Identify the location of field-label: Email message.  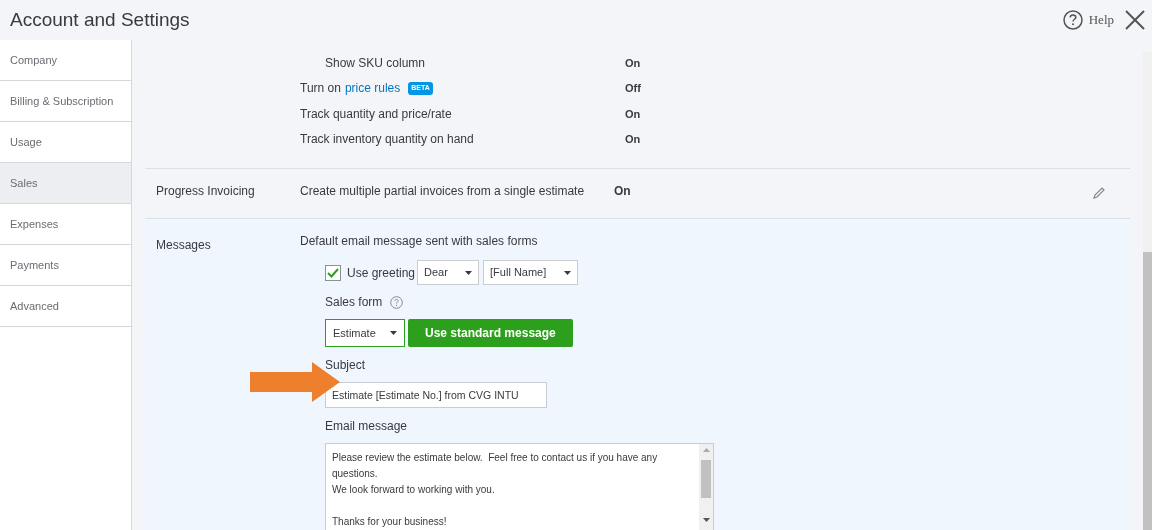
(367, 426).